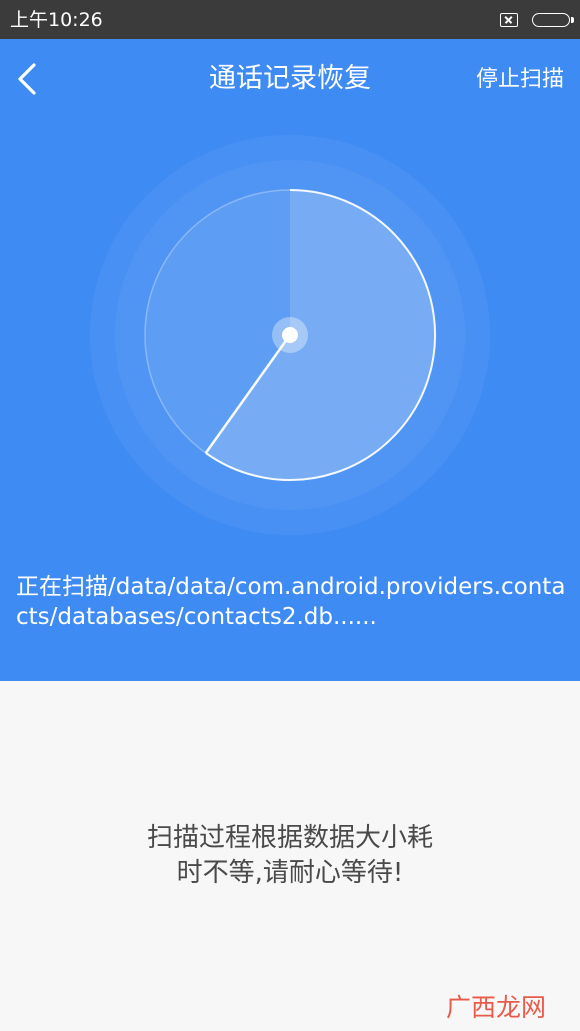  I want to click on waiting-message-line-2: 时不等,请耐心等待!, so click(290, 873).